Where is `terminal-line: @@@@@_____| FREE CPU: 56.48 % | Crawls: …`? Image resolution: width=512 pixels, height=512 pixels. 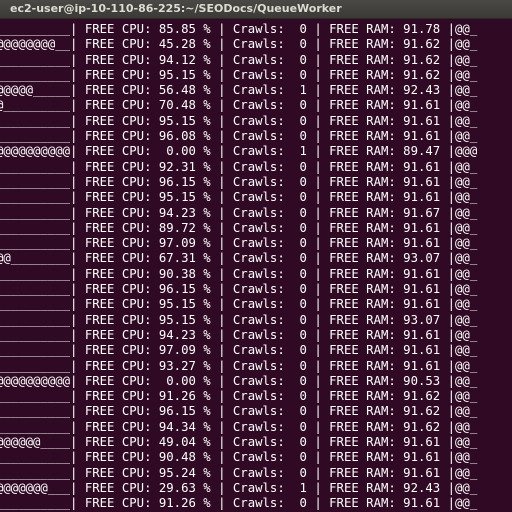
terminal-line: @@@@@_____| FREE CPU: 56.48 % | Crawls: … is located at coordinates (239, 90).